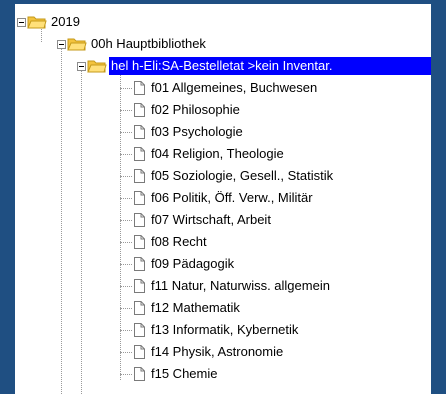 The image size is (446, 394). I want to click on tree-leaf-label: f13 Informatik, Kybernetik, so click(225, 329).